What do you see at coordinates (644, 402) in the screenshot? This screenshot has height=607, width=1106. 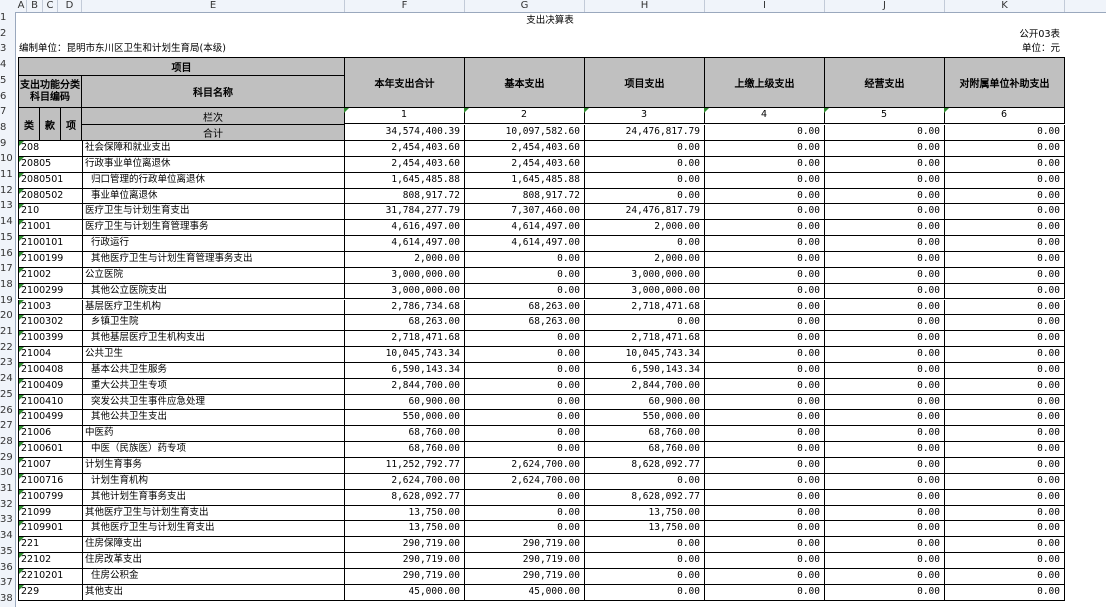 I see `amount-cell: 60,900.00` at bounding box center [644, 402].